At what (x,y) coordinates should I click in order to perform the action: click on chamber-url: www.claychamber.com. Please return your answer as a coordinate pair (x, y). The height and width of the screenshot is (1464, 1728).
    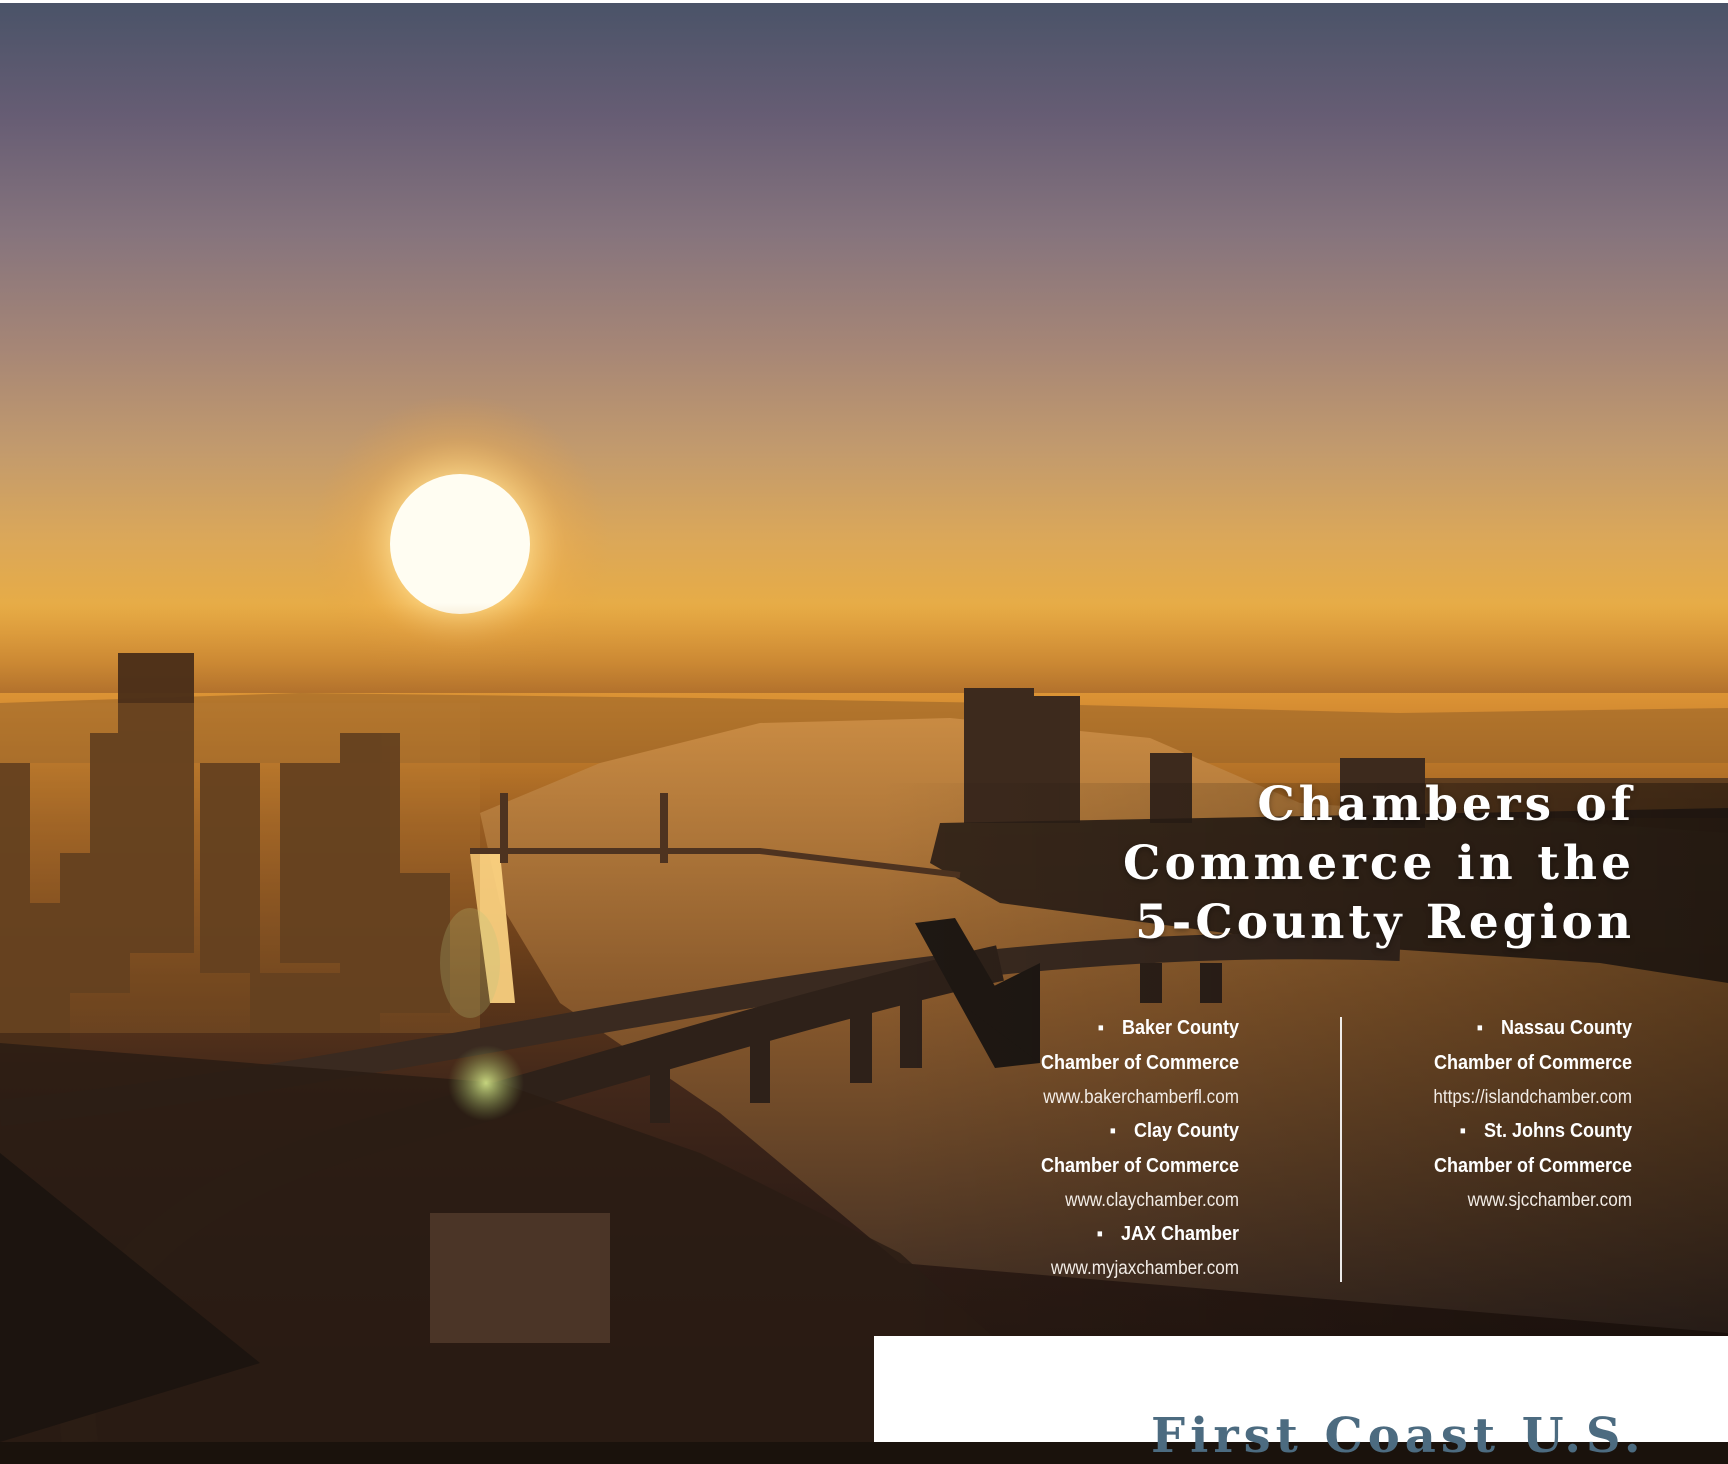
    Looking at the image, I should click on (1095, 1200).